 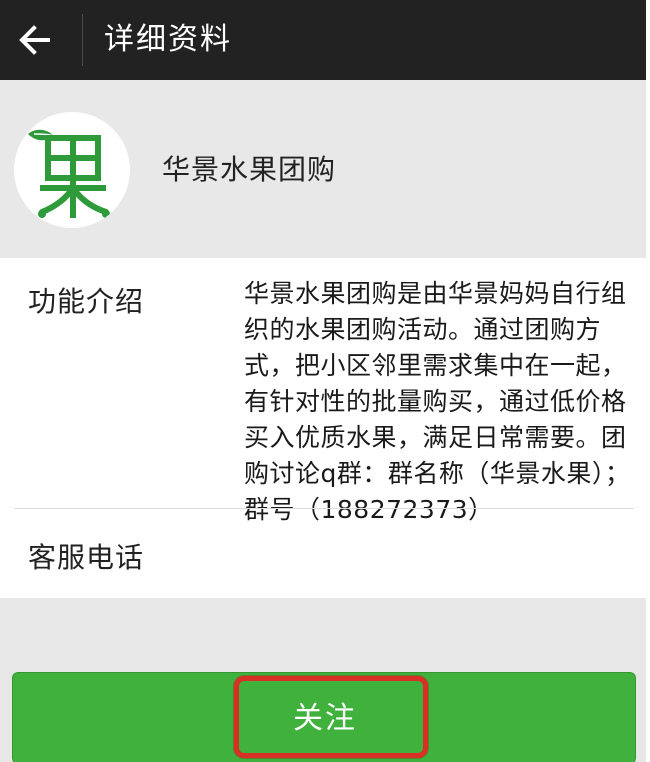 What do you see at coordinates (331, 717) in the screenshot?
I see `follow-highlight-box` at bounding box center [331, 717].